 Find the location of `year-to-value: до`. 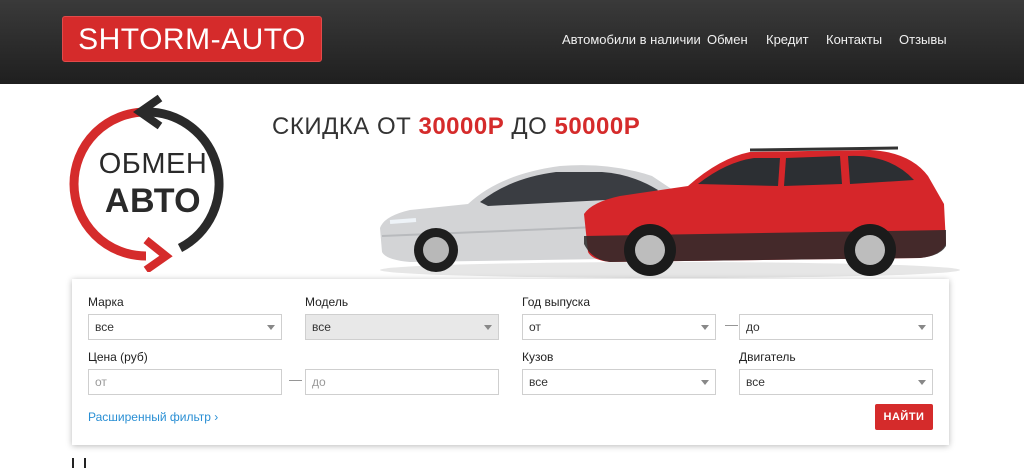

year-to-value: до is located at coordinates (753, 327).